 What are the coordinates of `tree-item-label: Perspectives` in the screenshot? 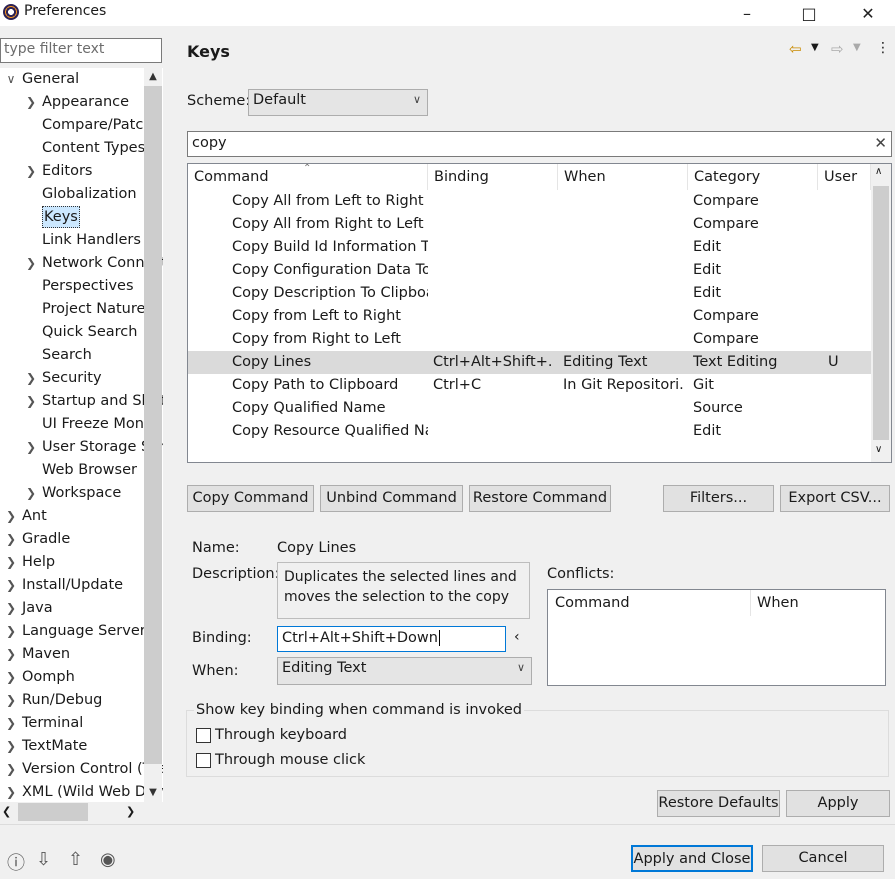 It's located at (88, 286).